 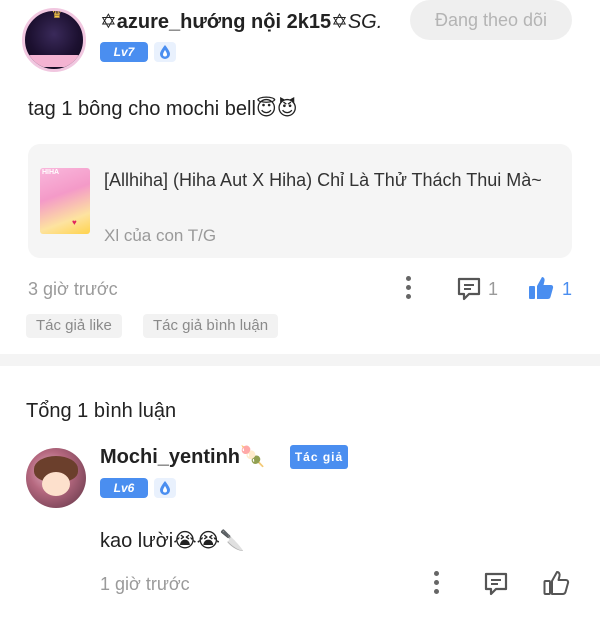 What do you see at coordinates (496, 586) in the screenshot?
I see `reply-comment-icon` at bounding box center [496, 586].